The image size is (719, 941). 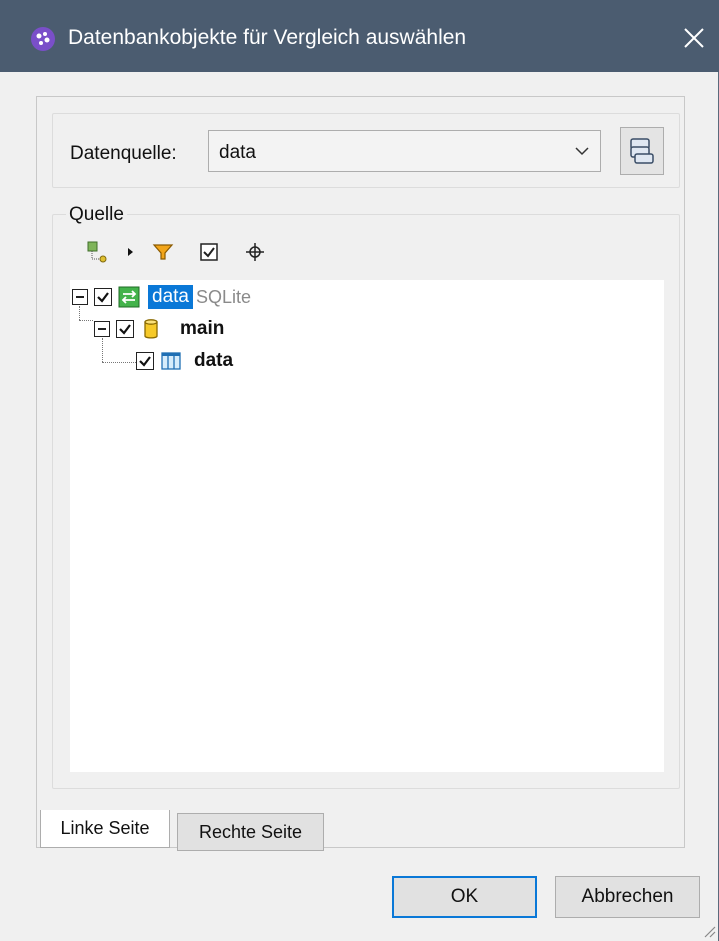 What do you see at coordinates (708, 930) in the screenshot?
I see `resize-grip-icon` at bounding box center [708, 930].